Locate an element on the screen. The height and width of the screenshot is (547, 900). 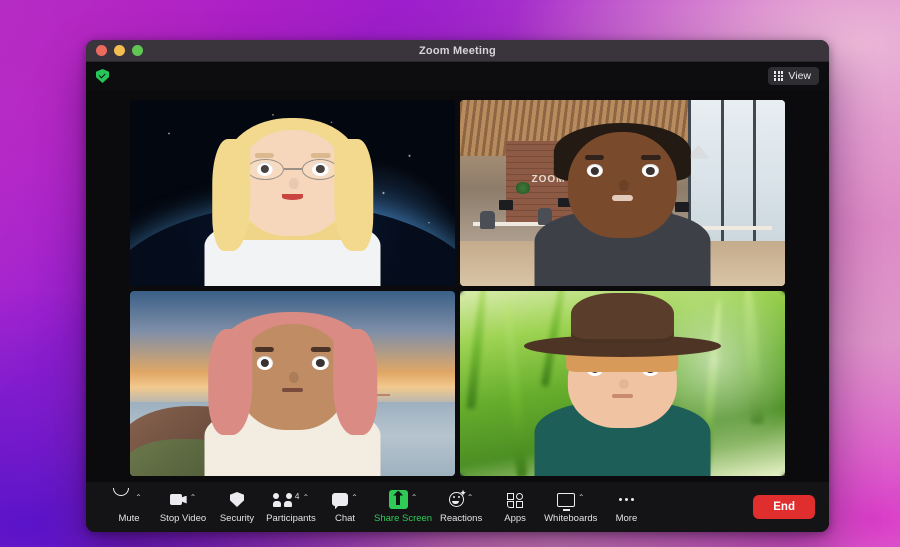
toolbar-participants-button: 4 ⌃ Participants is located at coordinates (291, 507).